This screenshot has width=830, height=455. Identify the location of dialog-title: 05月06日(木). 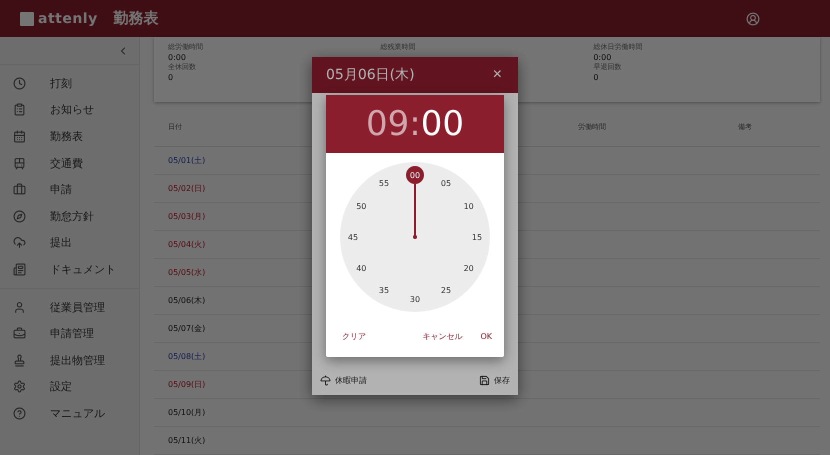
(370, 75).